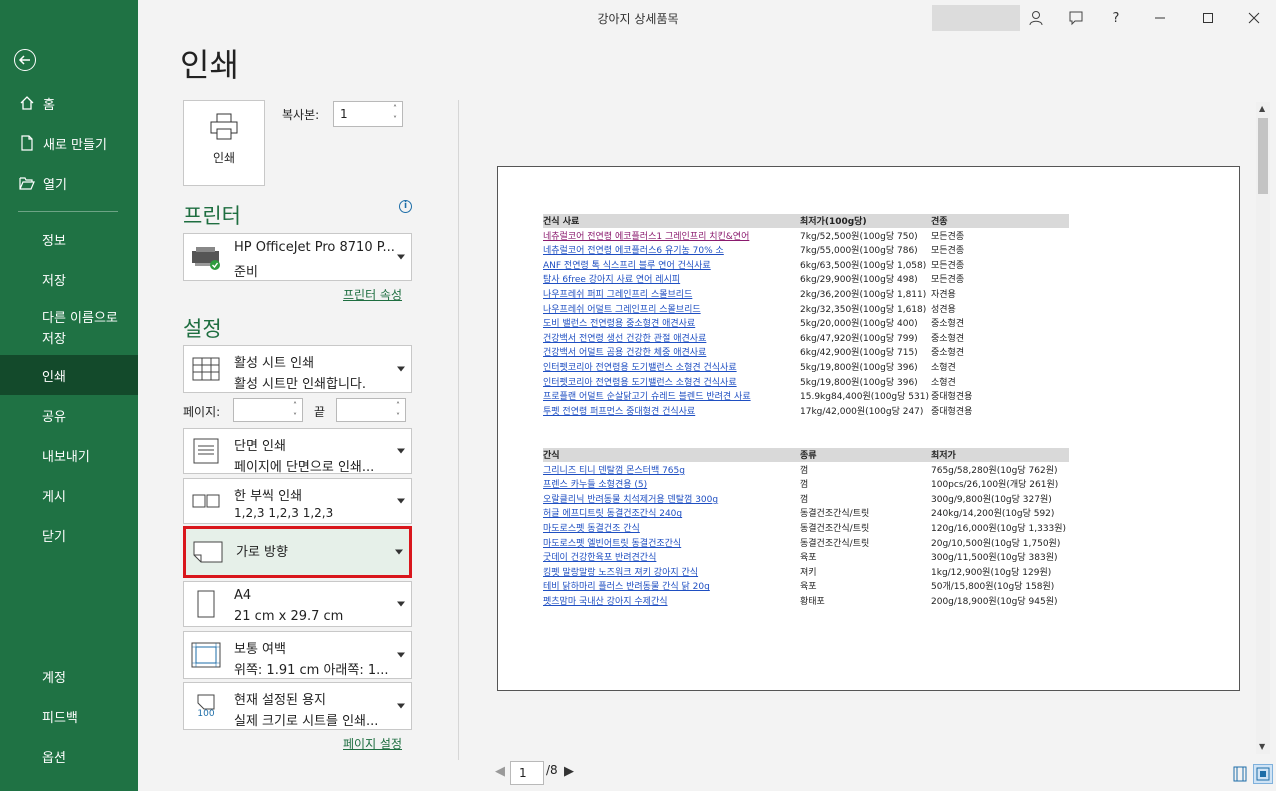  What do you see at coordinates (297, 501) in the screenshot?
I see `collate-dropdown: 한 부씩 인쇄 1,2,3 1,2,3 1,2,3` at bounding box center [297, 501].